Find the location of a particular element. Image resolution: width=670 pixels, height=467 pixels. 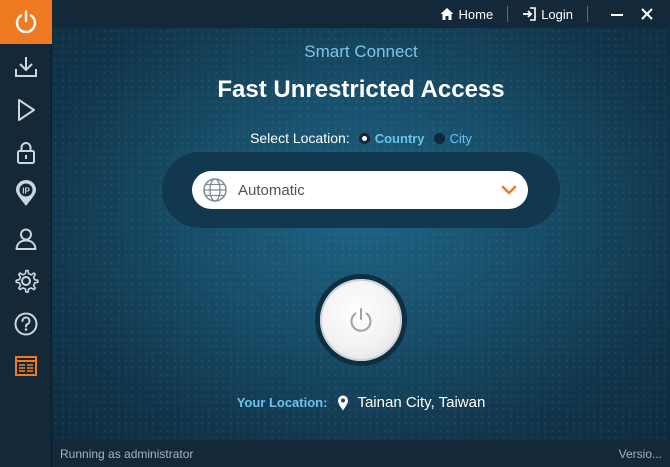

connect-button-ring is located at coordinates (361, 320).